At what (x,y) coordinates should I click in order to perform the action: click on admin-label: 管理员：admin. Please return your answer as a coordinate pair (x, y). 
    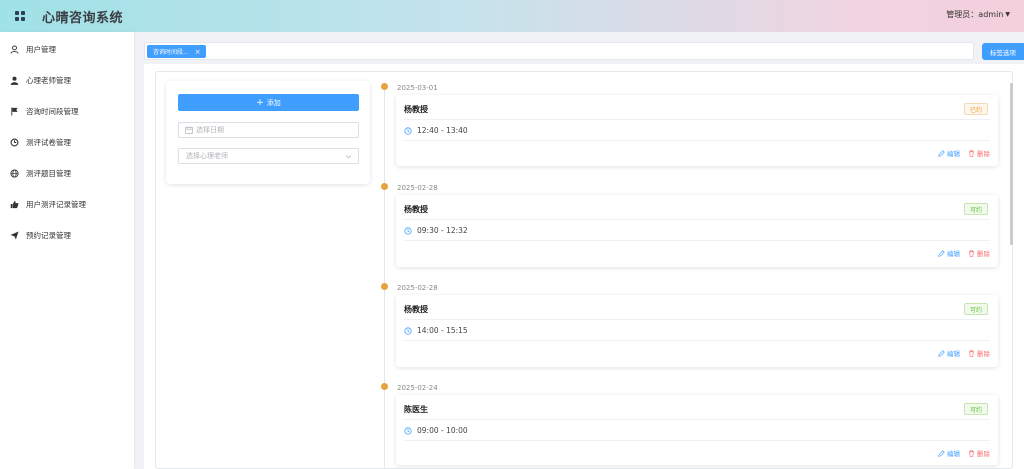
    Looking at the image, I should click on (975, 14).